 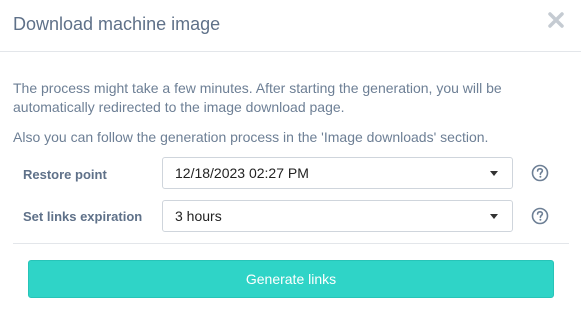 I want to click on links-expiration-label: Set links expiration, so click(x=83, y=216).